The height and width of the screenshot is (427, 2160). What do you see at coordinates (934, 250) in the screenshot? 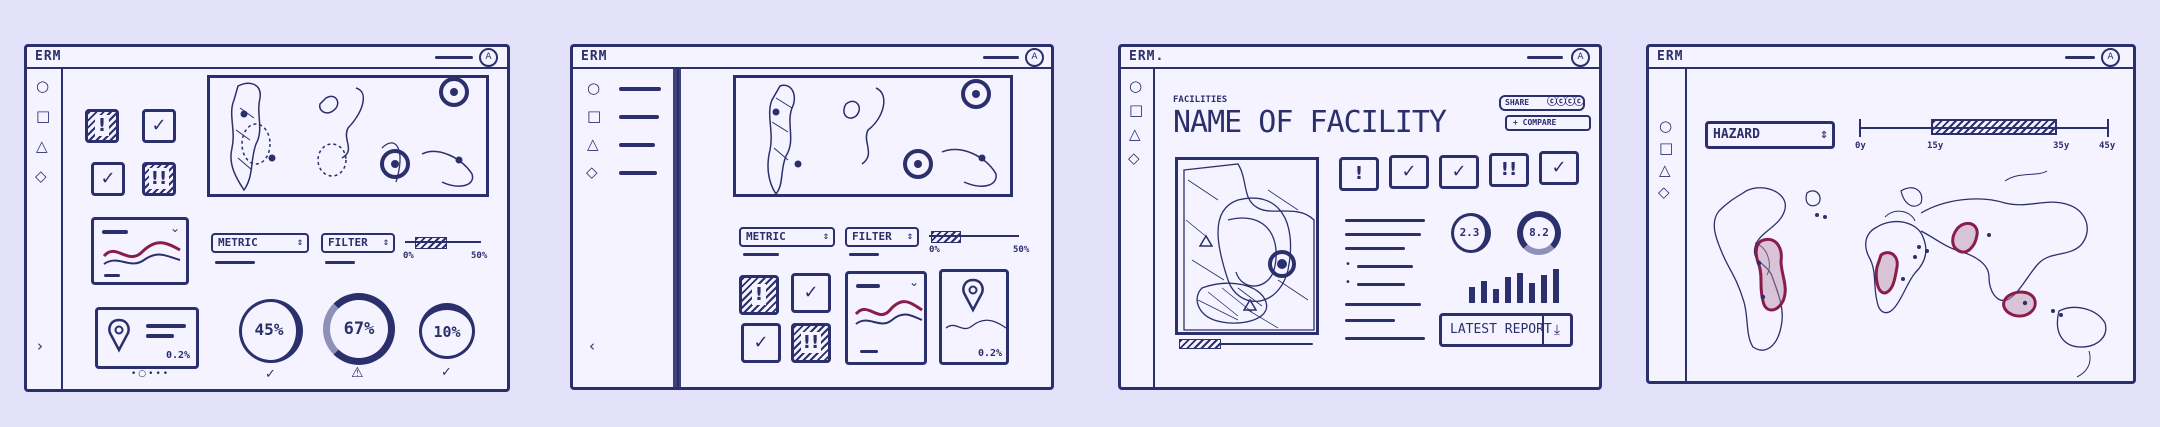
I see `slider-min-label: 0%` at bounding box center [934, 250].